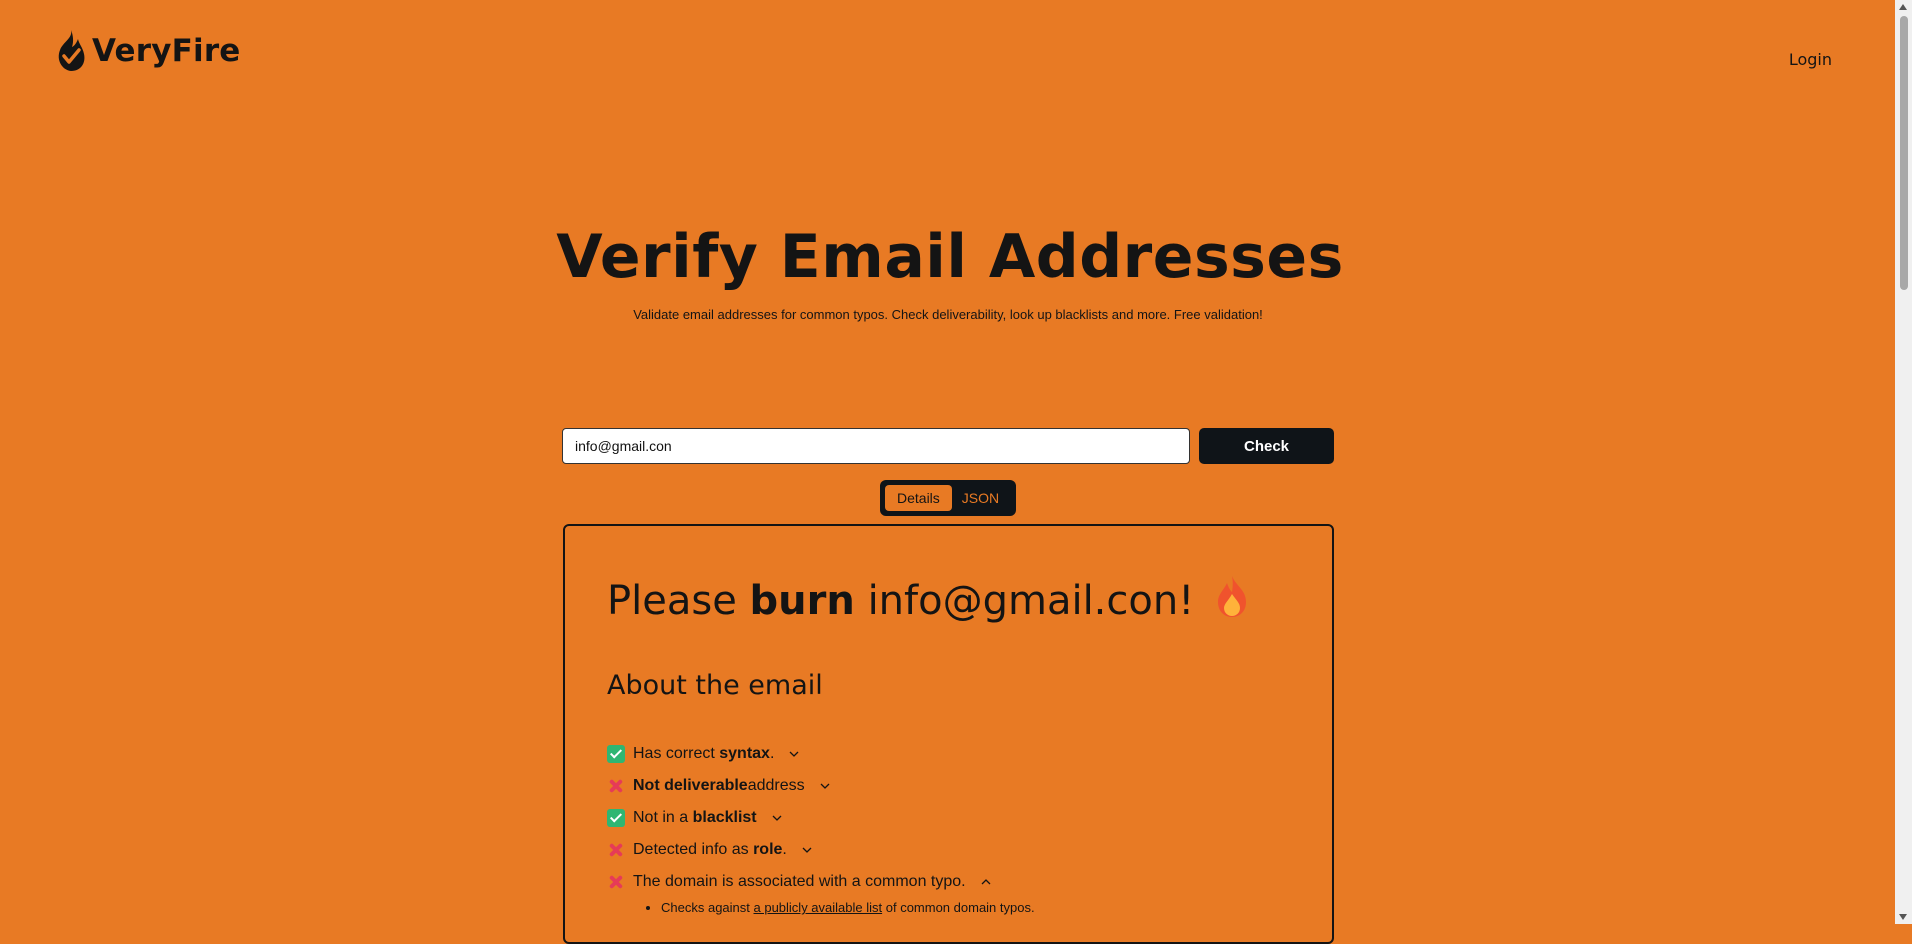 The width and height of the screenshot is (1912, 944). What do you see at coordinates (950, 257) in the screenshot?
I see `page-title: Verify Email Addresses` at bounding box center [950, 257].